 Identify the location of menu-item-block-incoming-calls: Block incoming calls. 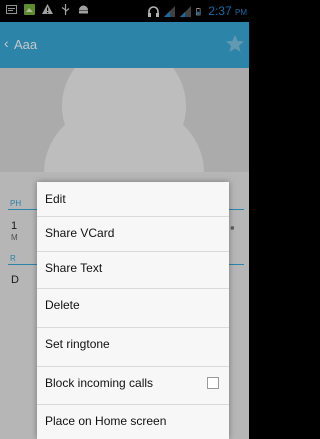
(133, 382).